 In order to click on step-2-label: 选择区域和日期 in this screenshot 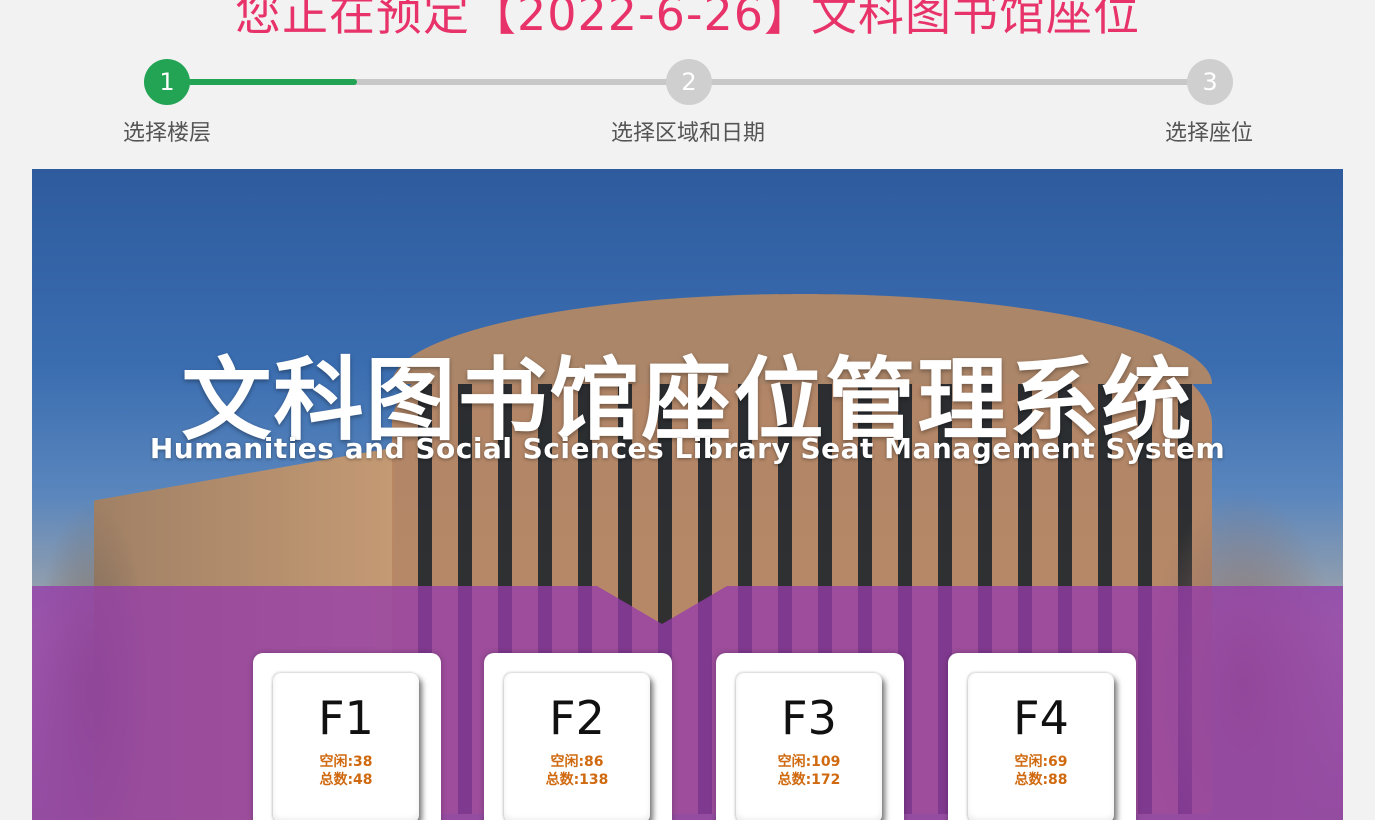, I will do `click(688, 131)`.